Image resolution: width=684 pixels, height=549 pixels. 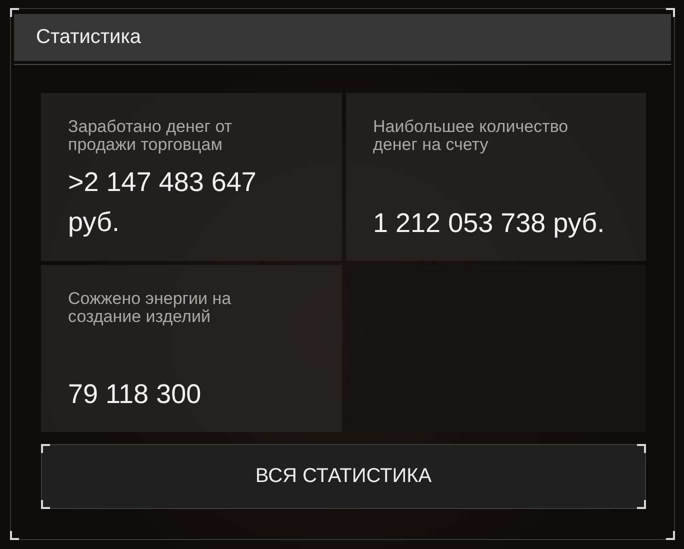 I want to click on stat-label: Заработано денег от продажи торговцам, so click(x=151, y=136).